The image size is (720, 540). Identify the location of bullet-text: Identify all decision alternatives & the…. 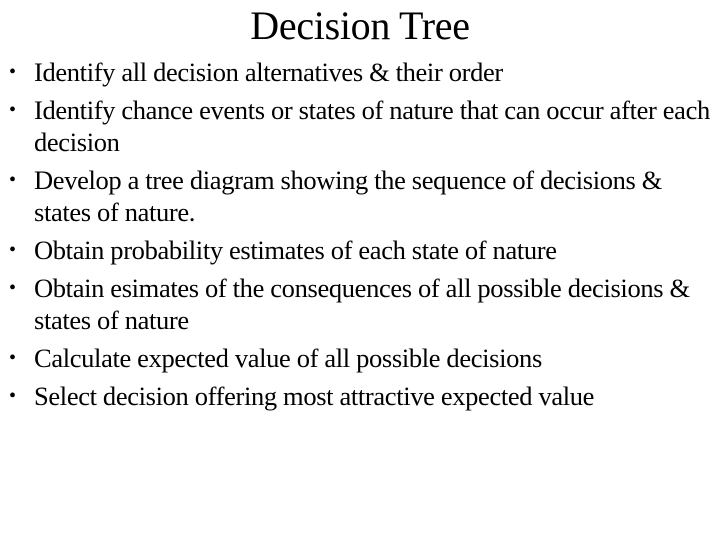
(268, 72).